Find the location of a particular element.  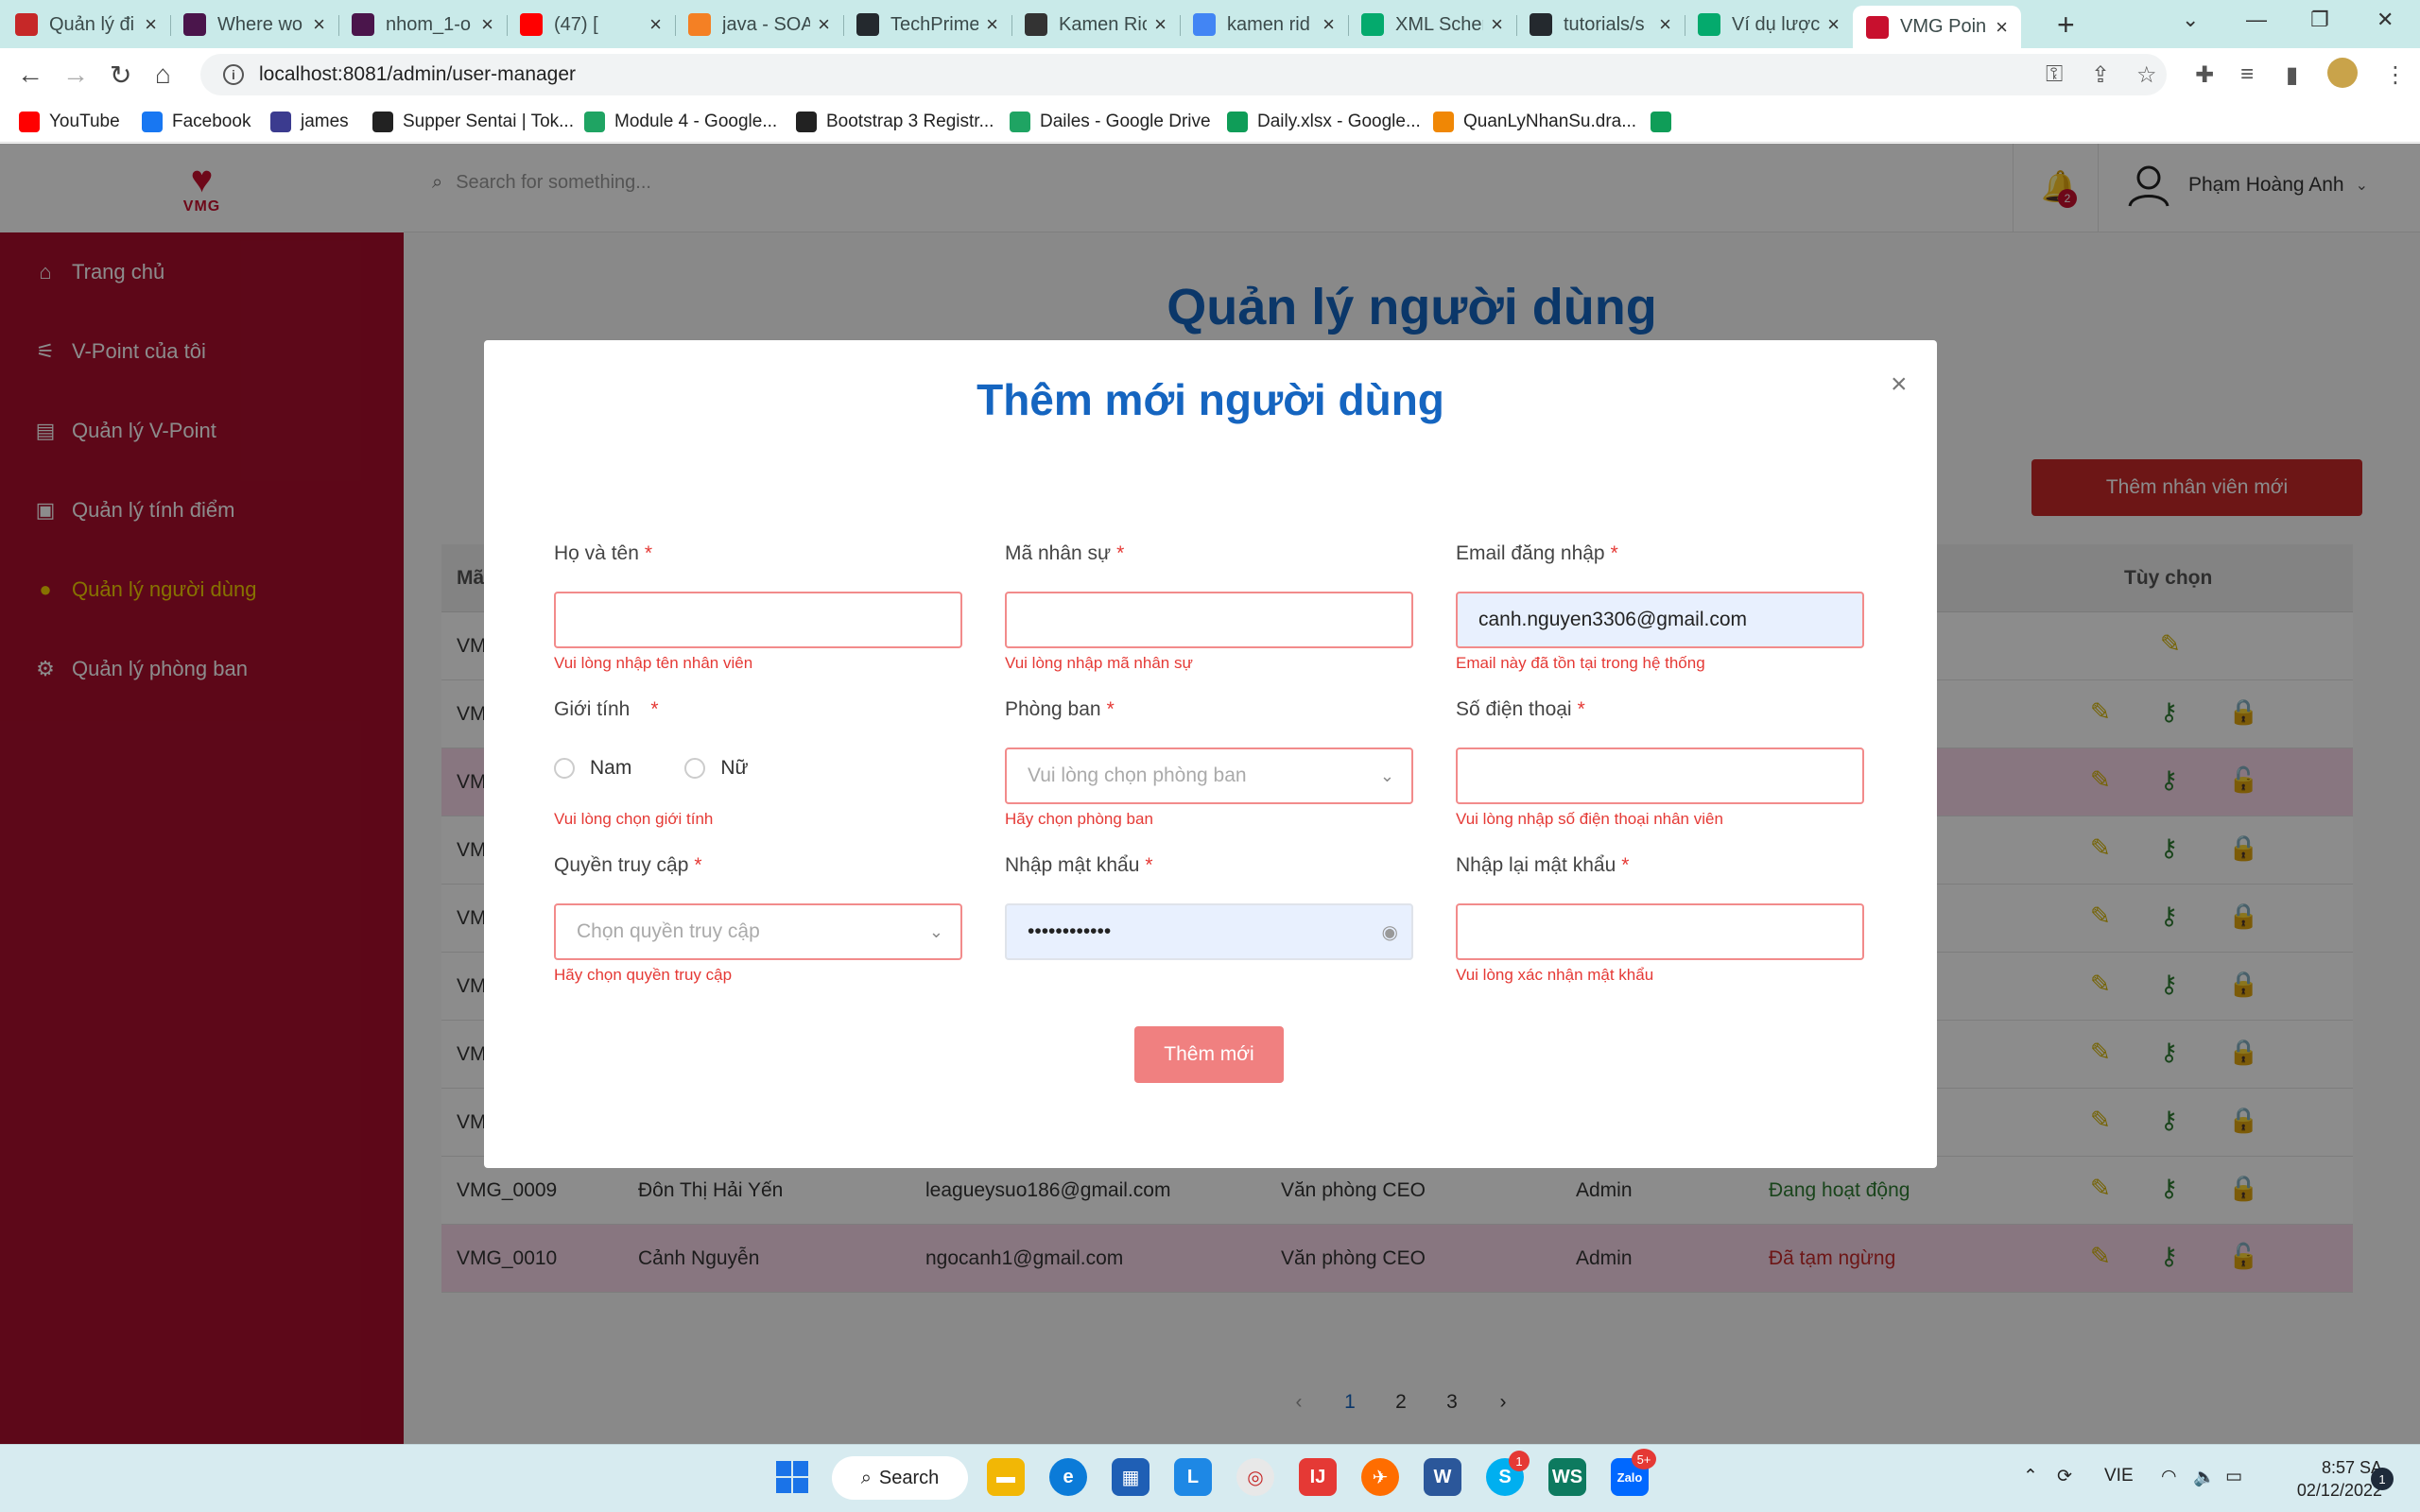

bookmark-item: Dailes - Google Drive is located at coordinates (1110, 122).